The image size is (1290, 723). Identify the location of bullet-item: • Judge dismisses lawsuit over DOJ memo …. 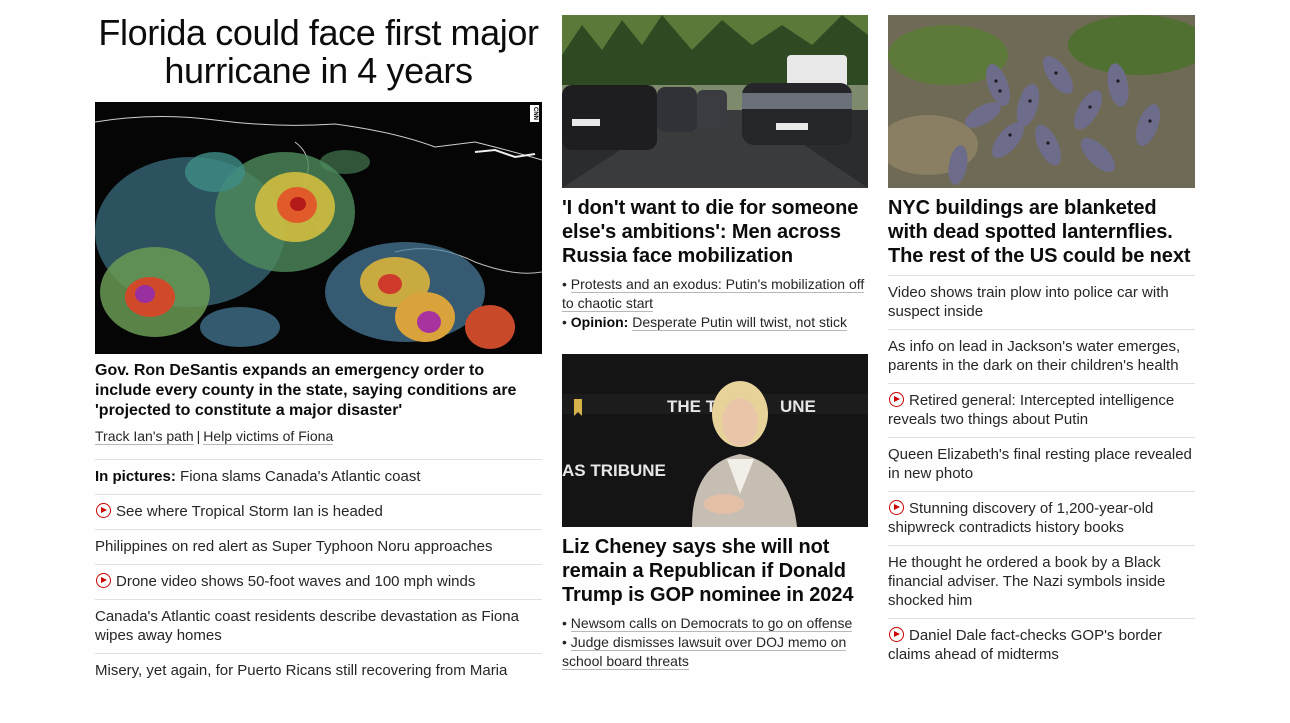
(715, 652).